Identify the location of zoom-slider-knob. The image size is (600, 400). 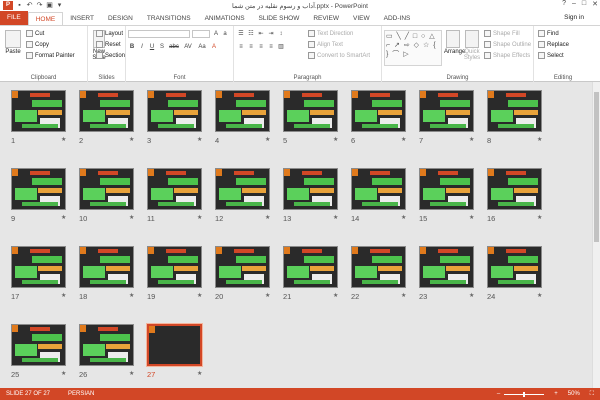
(524, 394).